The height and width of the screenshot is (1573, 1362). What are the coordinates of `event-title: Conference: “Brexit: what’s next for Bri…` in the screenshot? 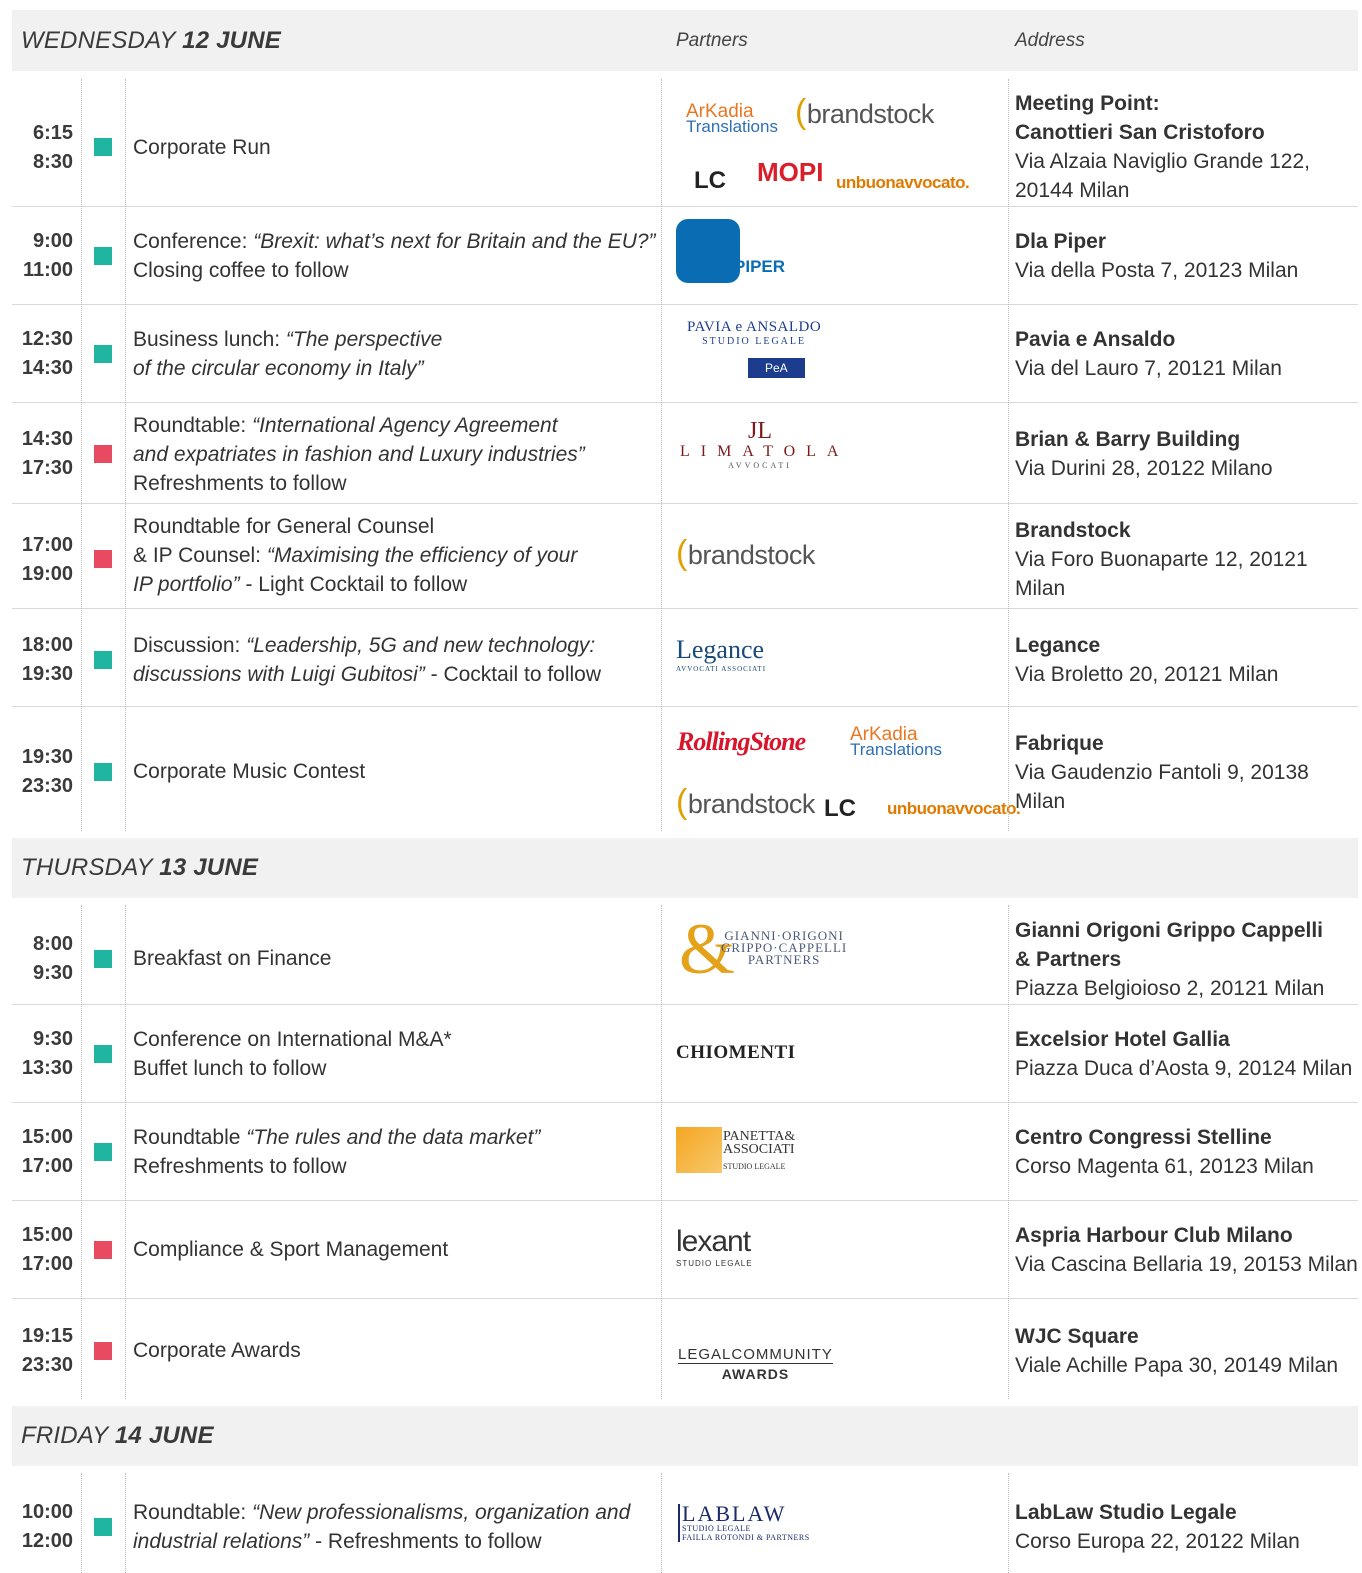 It's located at (394, 256).